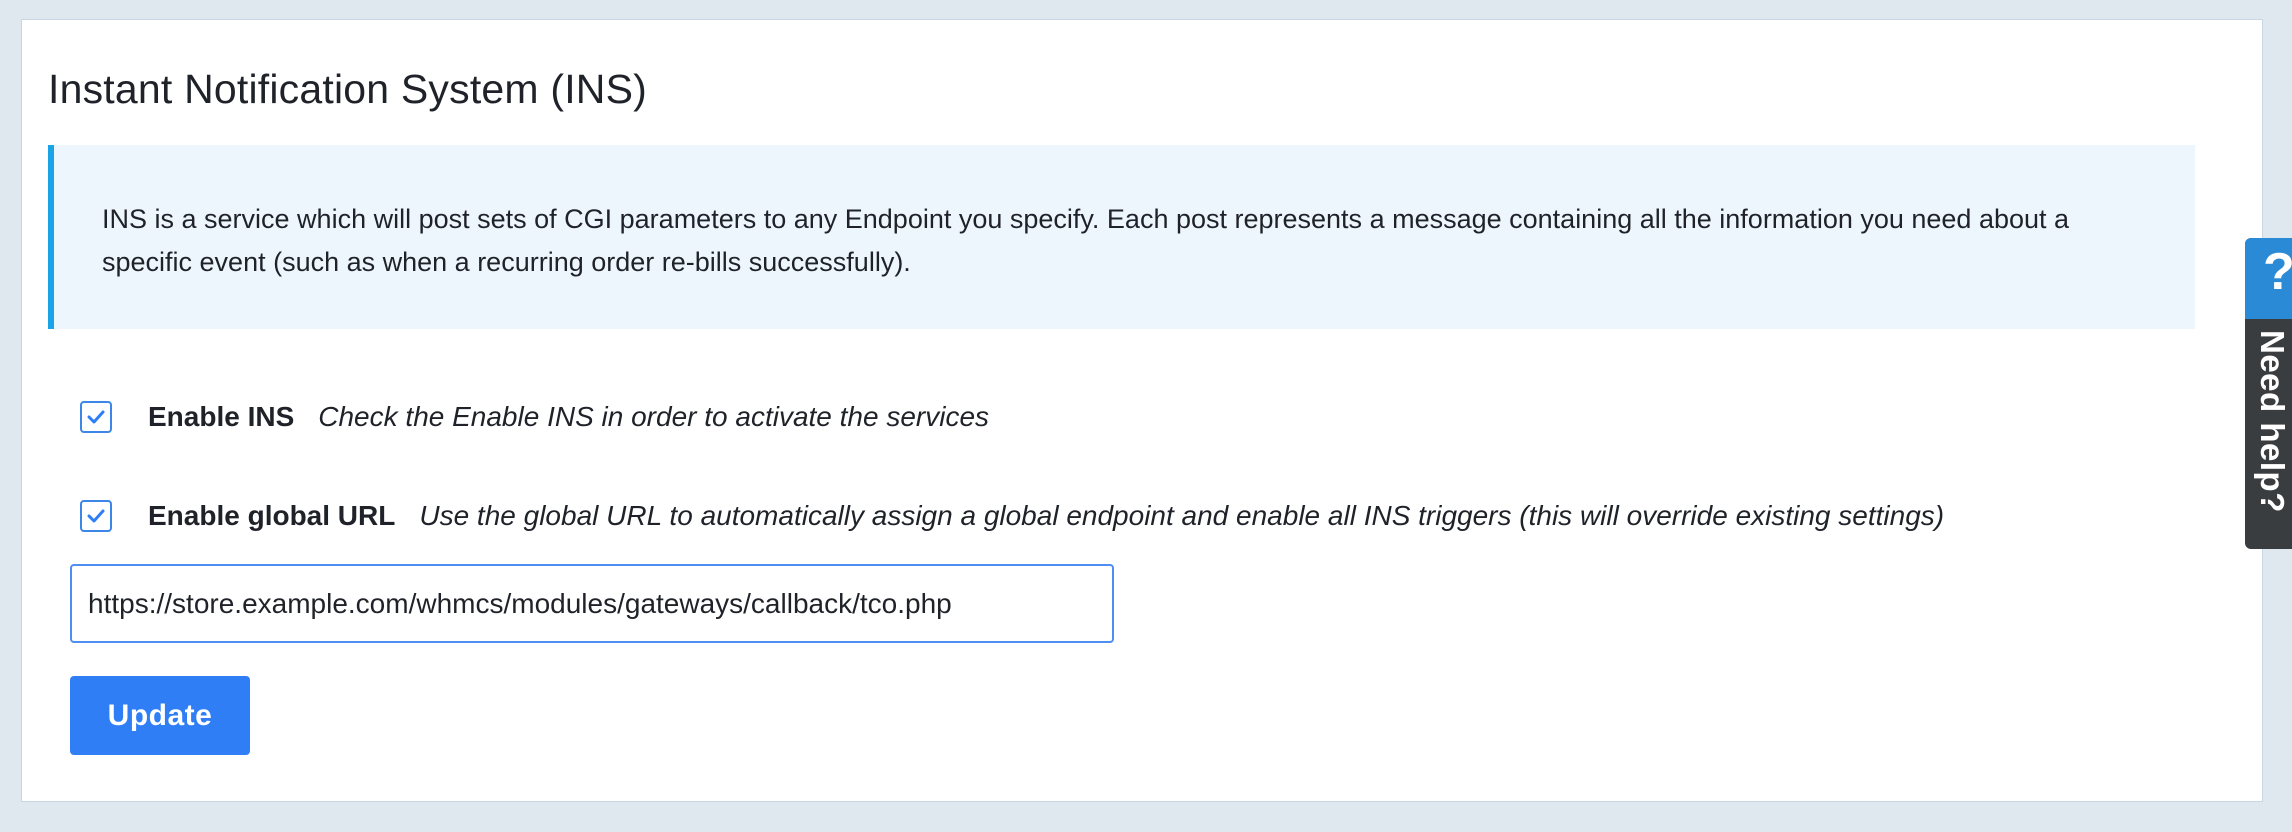 The image size is (2292, 832). I want to click on enable-global-url-label: Enable global URL, so click(271, 516).